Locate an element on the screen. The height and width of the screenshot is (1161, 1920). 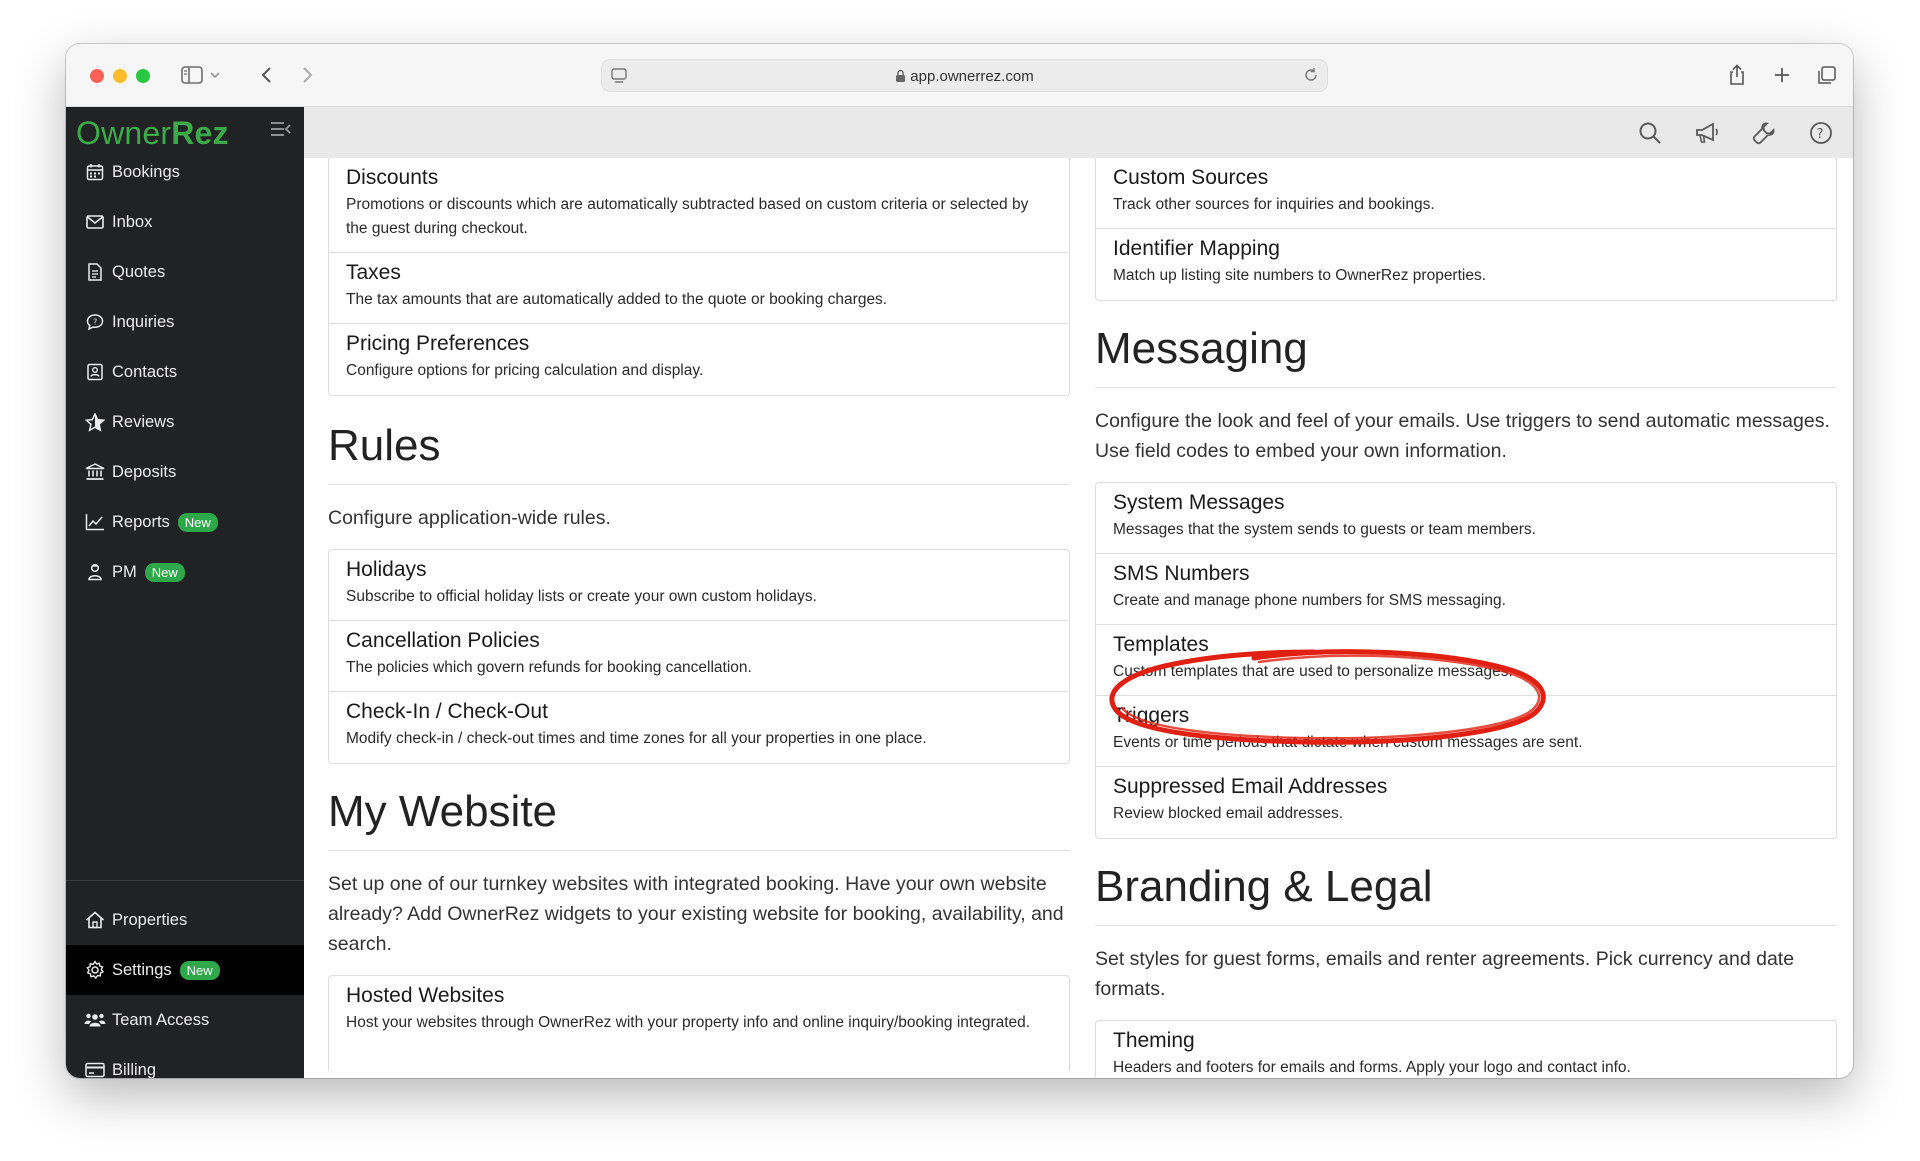
sidebar-item-bookings: Bookings is located at coordinates (185, 172).